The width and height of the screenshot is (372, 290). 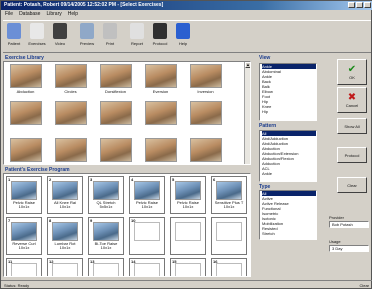 I want to click on ok-label: OK, so click(x=352, y=77).